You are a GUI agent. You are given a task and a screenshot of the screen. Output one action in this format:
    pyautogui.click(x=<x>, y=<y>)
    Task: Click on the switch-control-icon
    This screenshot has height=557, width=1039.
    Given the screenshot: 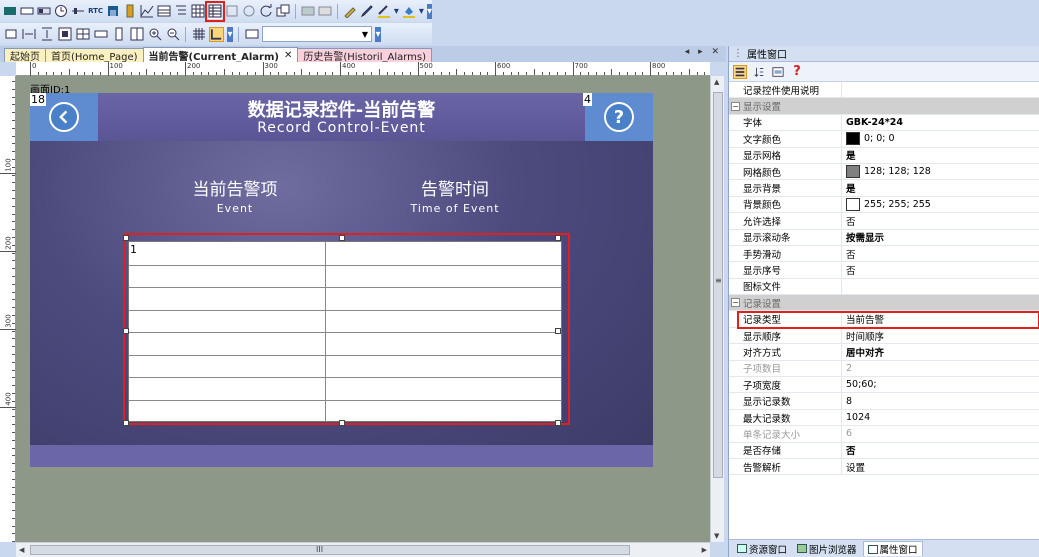 What is the action you would take?
    pyautogui.click(x=44, y=11)
    